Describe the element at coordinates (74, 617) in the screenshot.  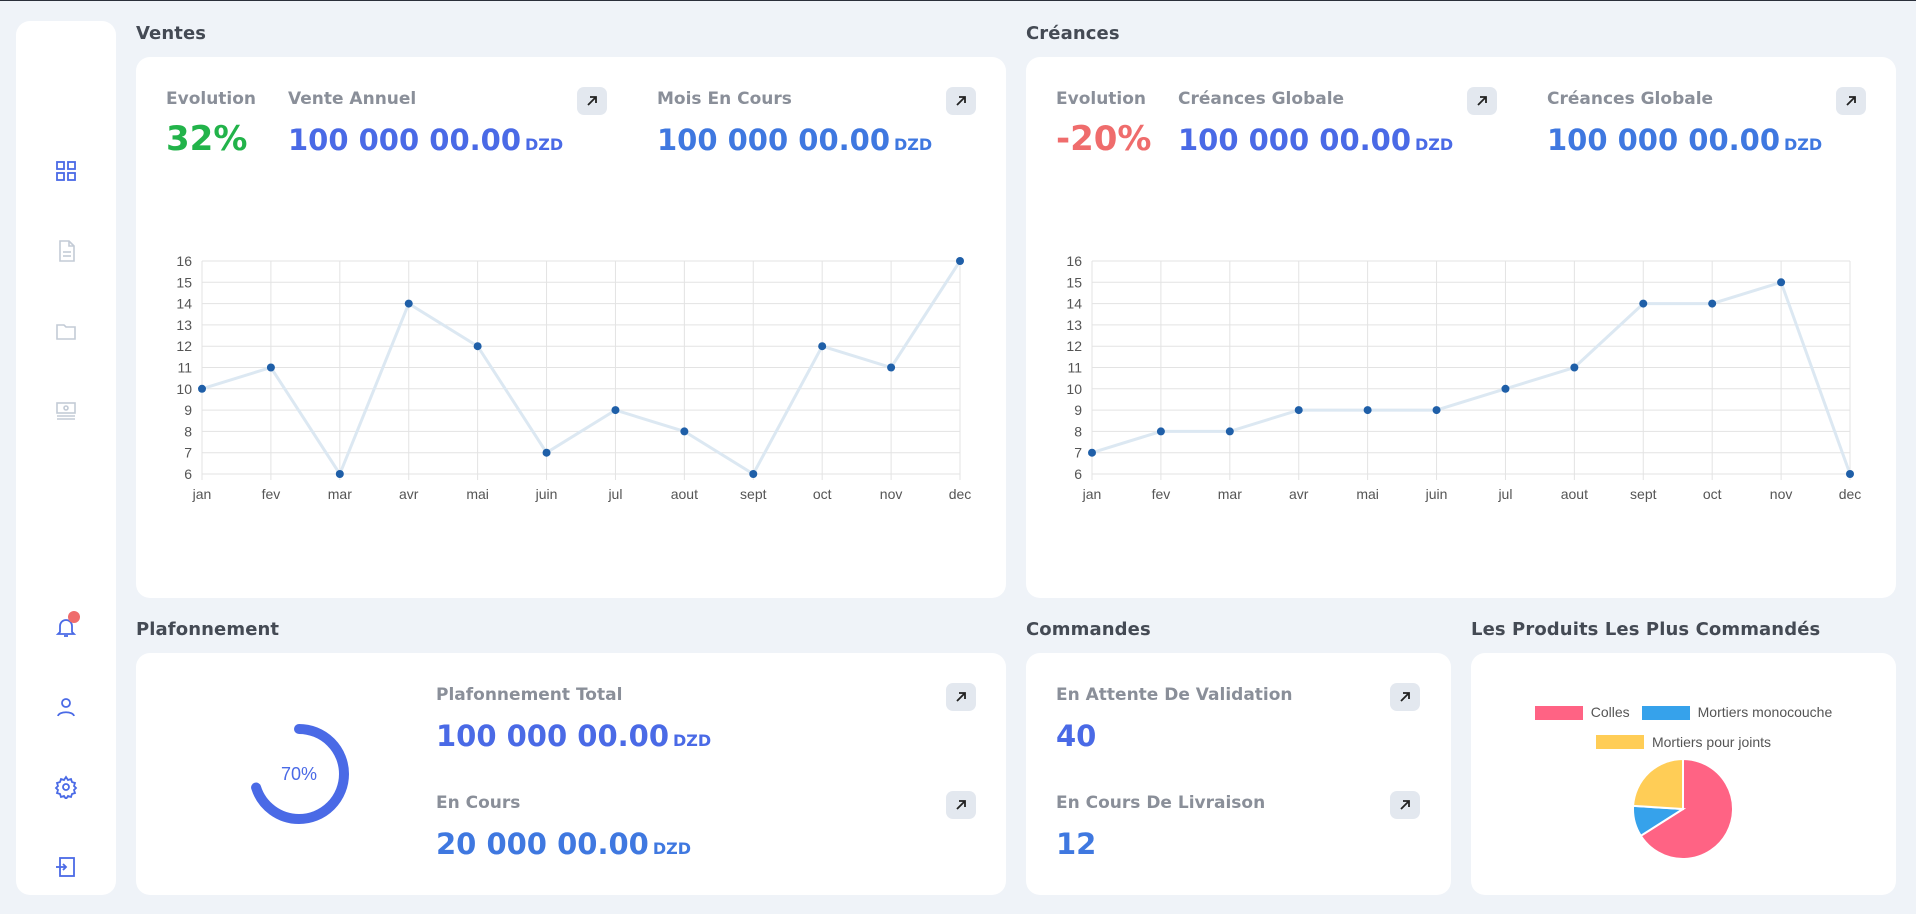
I see `notification-badge` at that location.